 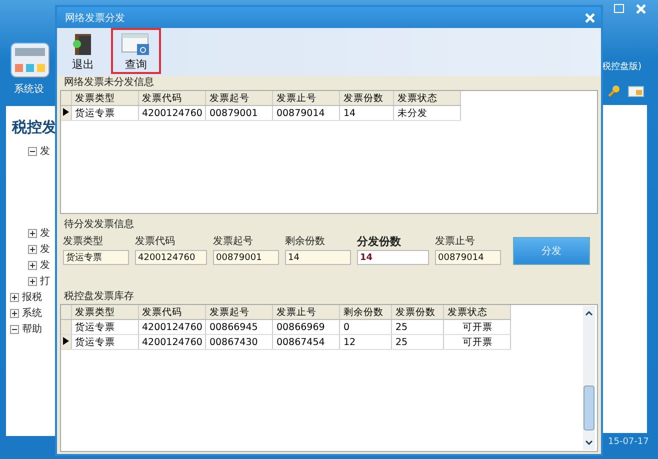 I want to click on table-cell: 00879001, so click(x=239, y=113).